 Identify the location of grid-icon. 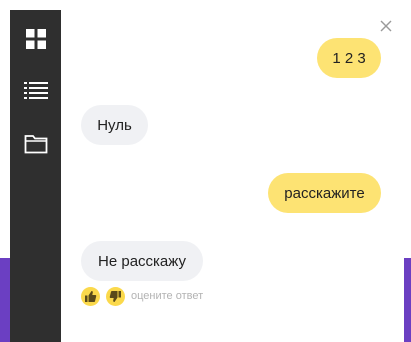
(35, 38).